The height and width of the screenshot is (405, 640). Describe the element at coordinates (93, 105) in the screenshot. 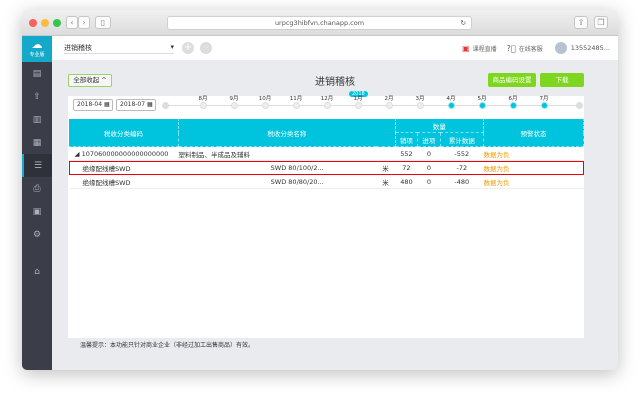

I see `start-date-input: 2018-04 ▦` at that location.